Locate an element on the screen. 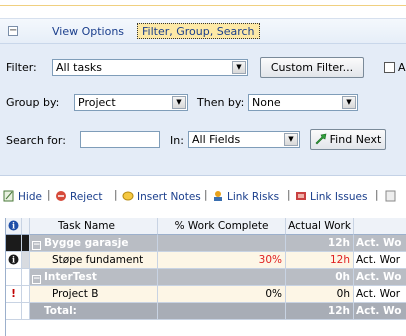 This screenshot has height=336, width=406. group-by-value: Project is located at coordinates (97, 102).